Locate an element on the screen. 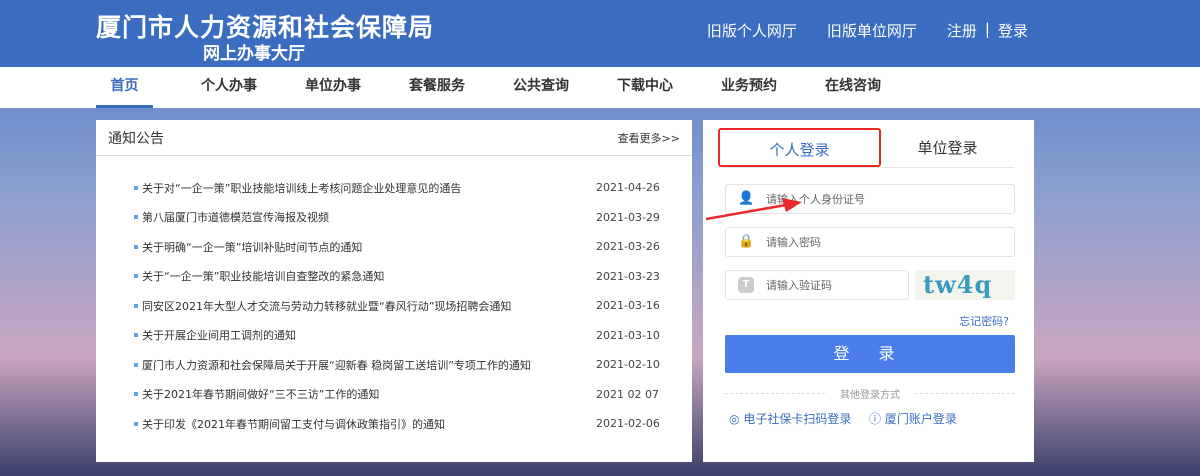  nav-appointment: 业务预约 is located at coordinates (749, 87).